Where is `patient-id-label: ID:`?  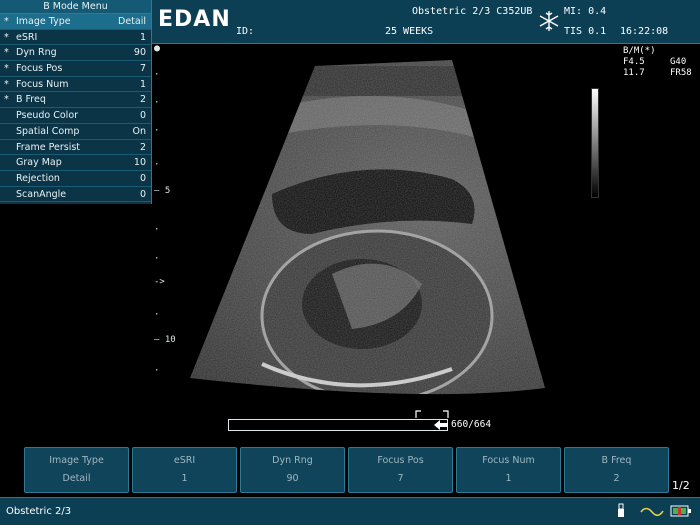 patient-id-label: ID: is located at coordinates (245, 31).